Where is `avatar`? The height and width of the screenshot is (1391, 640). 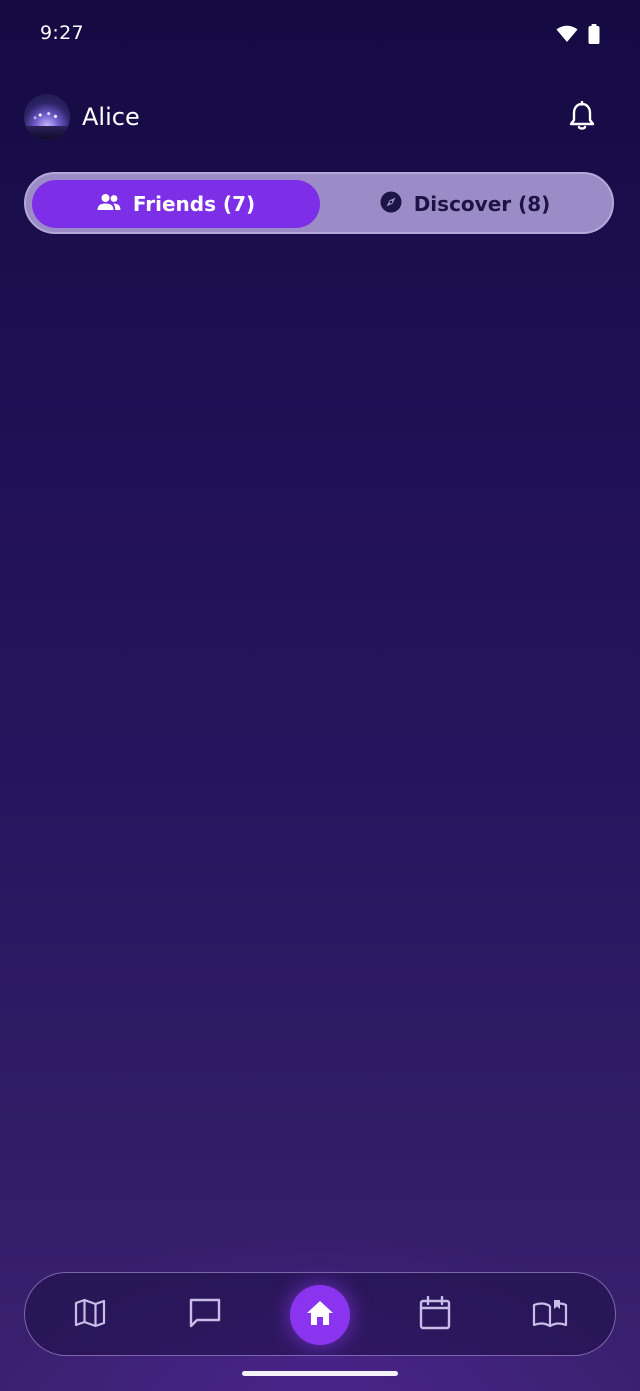 avatar is located at coordinates (47, 117).